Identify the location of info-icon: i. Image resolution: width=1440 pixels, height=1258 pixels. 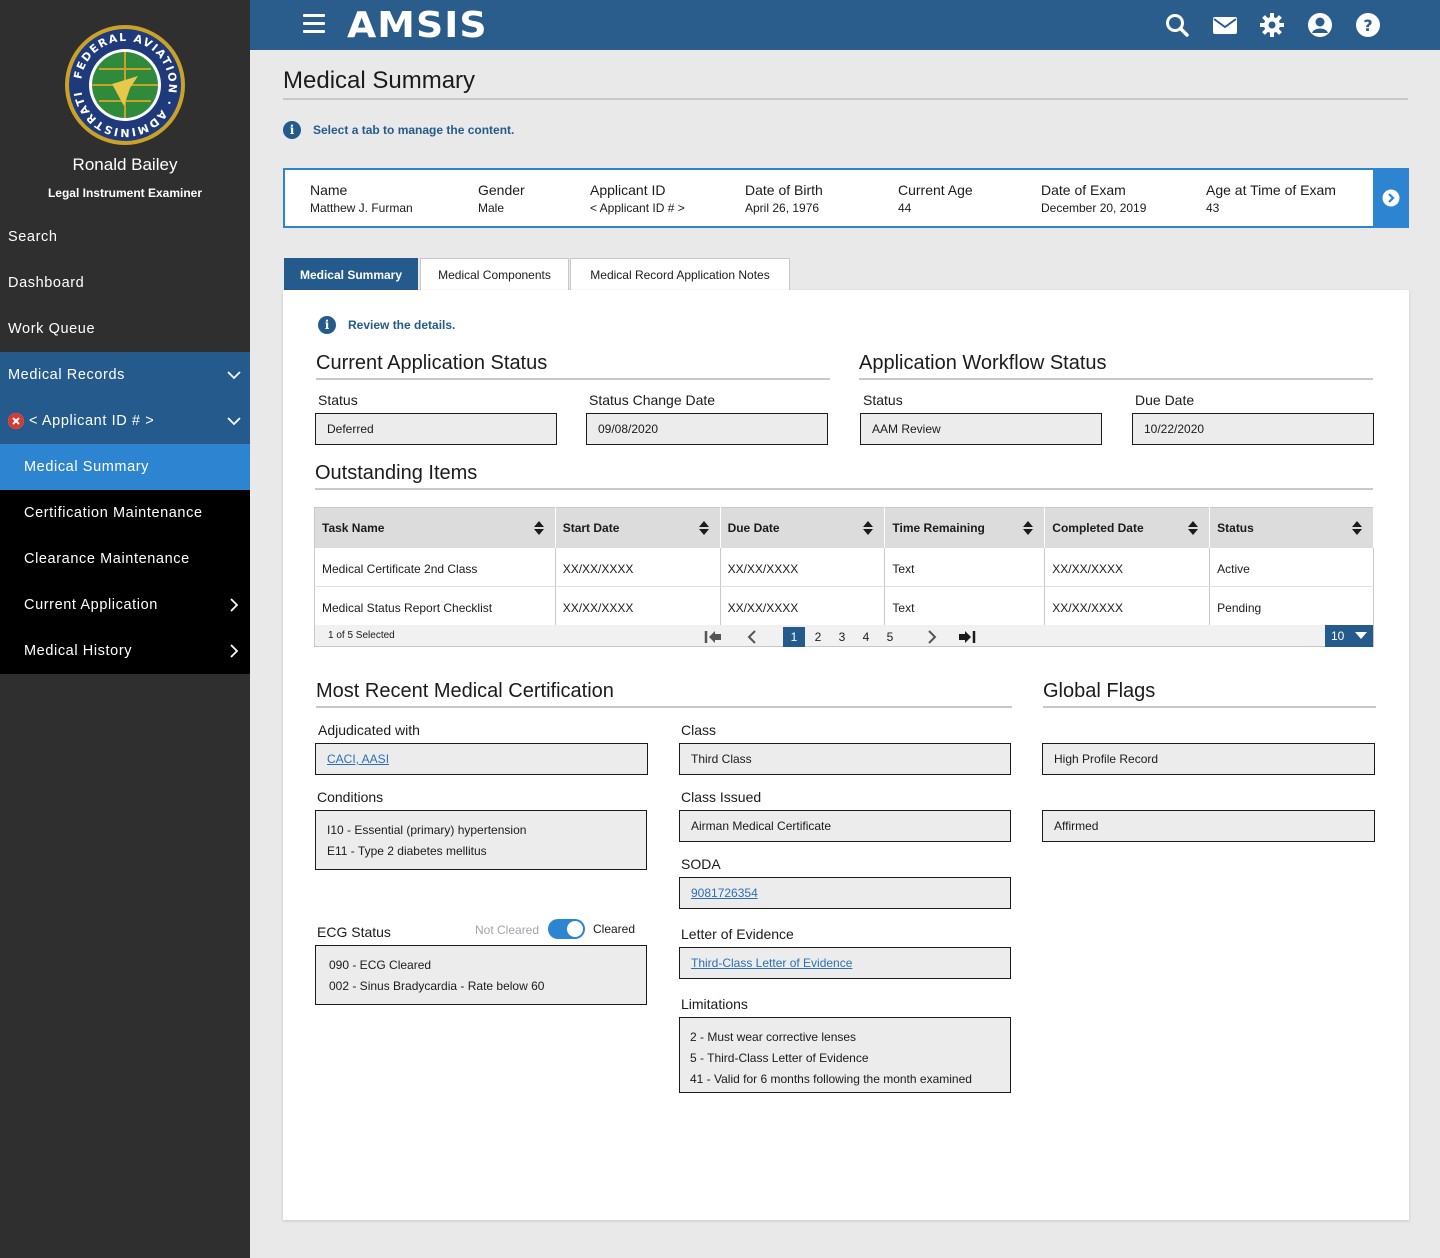
(292, 130).